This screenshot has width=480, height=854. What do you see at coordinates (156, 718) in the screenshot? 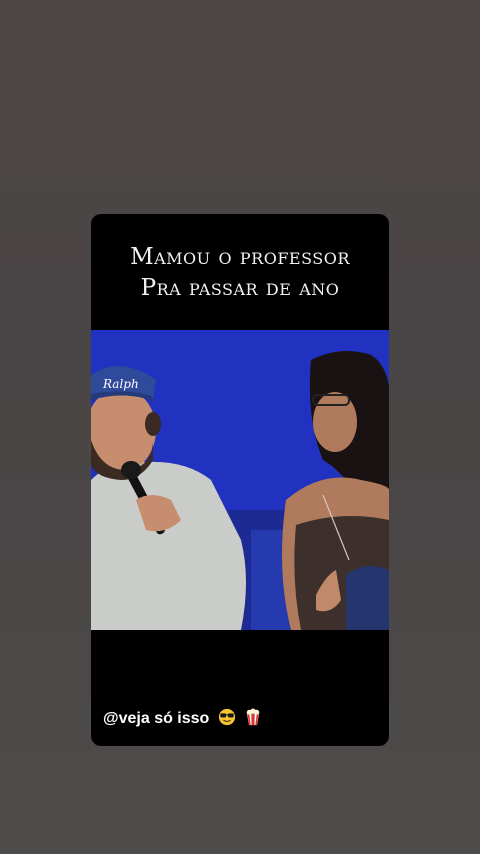
I see `mention-text: @veja só isso` at bounding box center [156, 718].